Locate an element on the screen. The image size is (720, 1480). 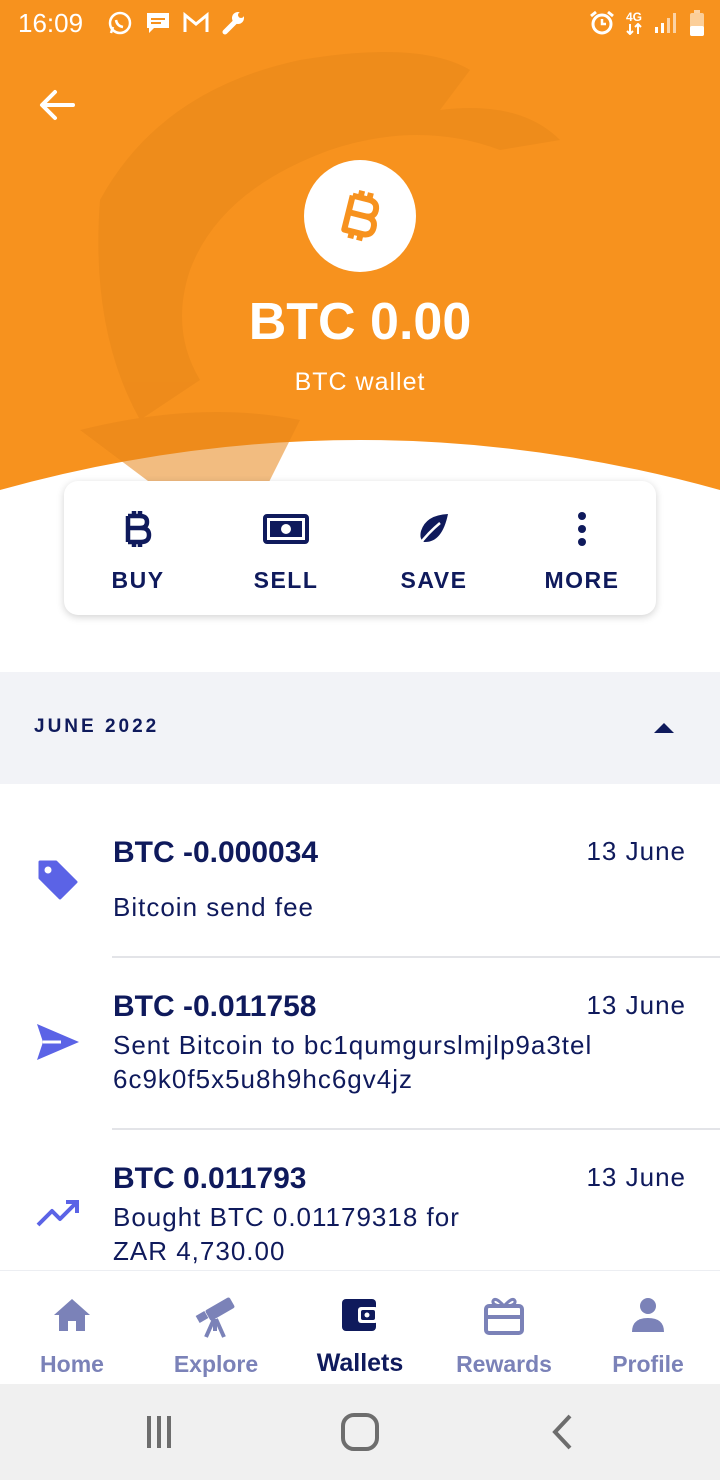
more-label: MORE is located at coordinates (582, 580).